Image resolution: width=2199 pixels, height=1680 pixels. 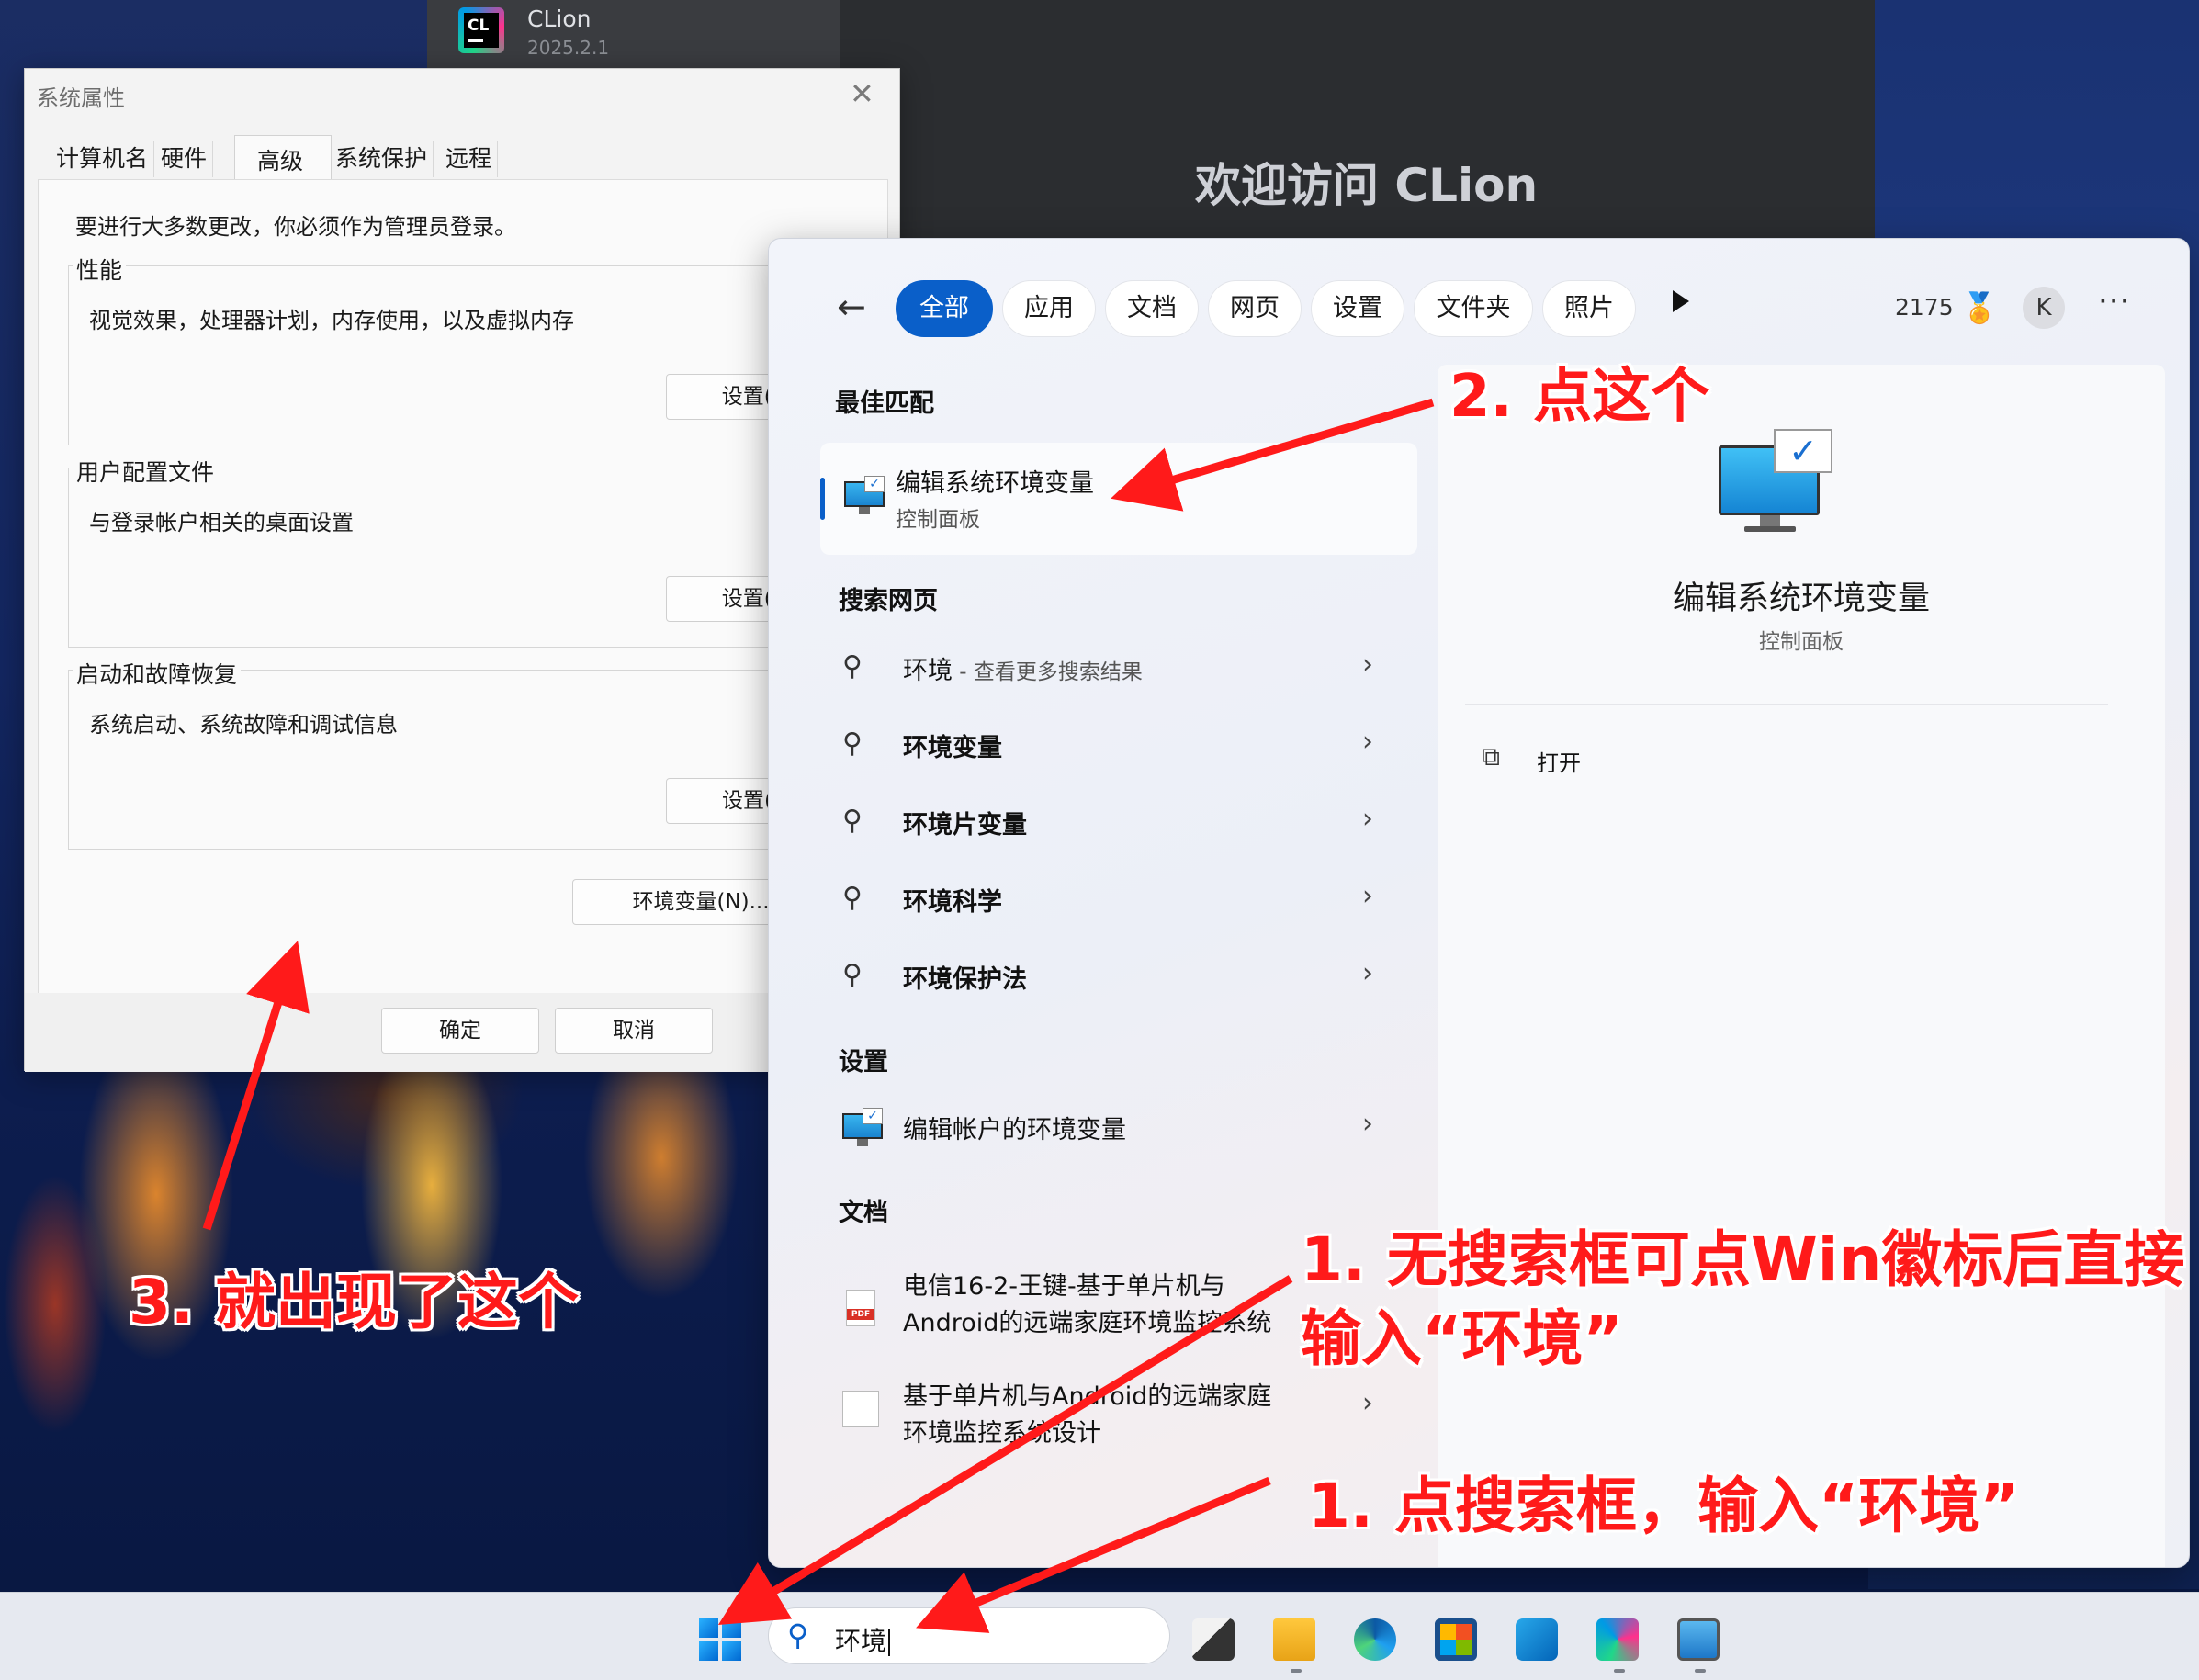 What do you see at coordinates (1617, 1639) in the screenshot?
I see `clion-taskbar-icon` at bounding box center [1617, 1639].